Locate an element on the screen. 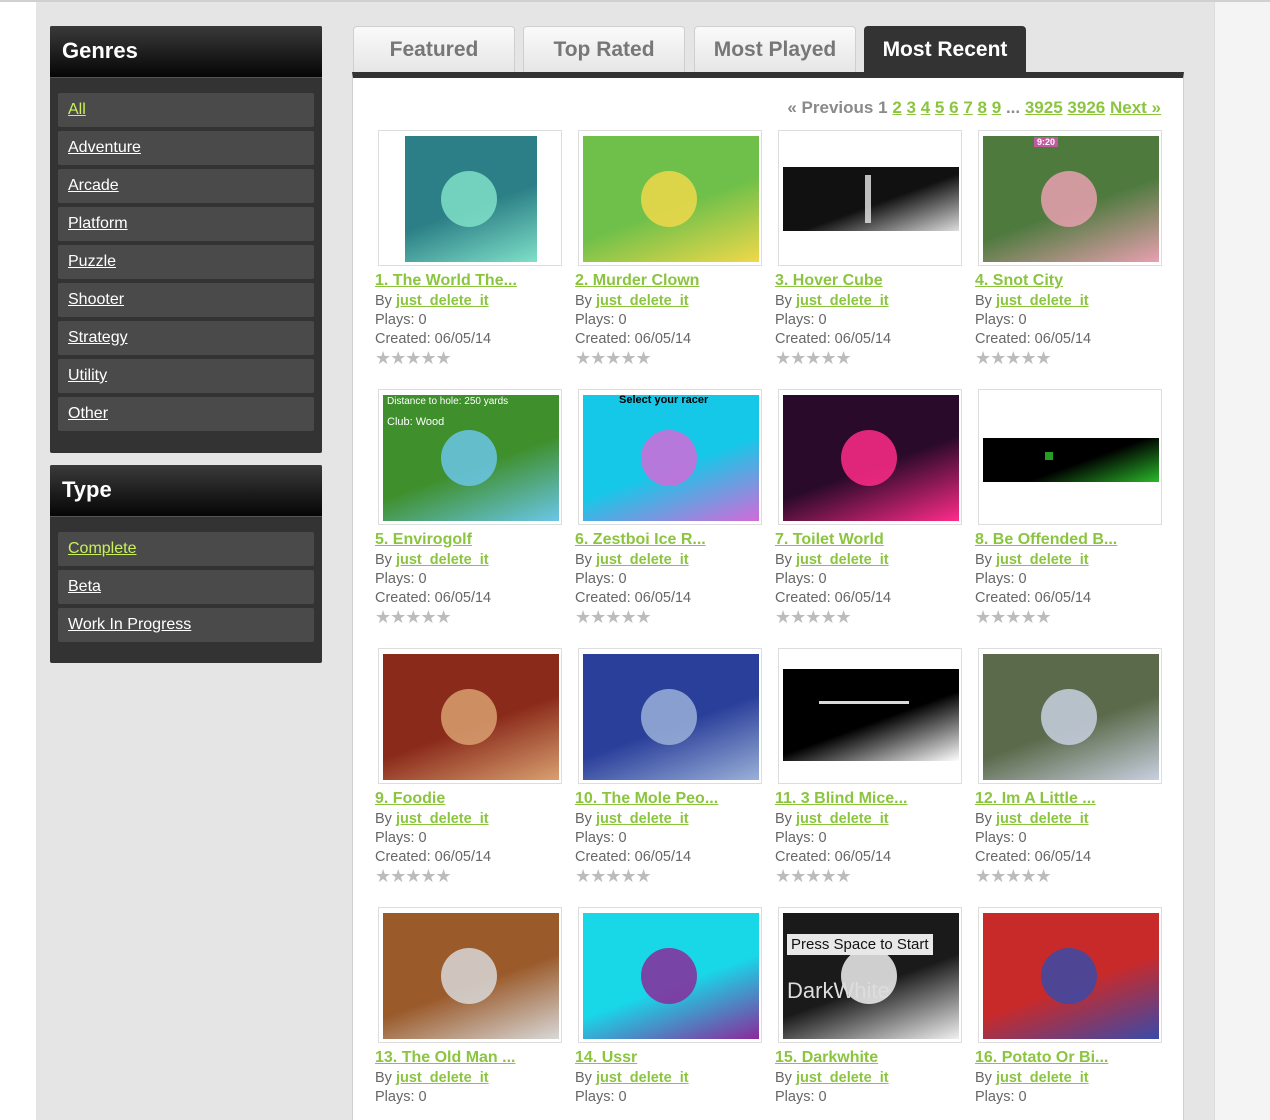 The height and width of the screenshot is (1120, 1270). genre-item: Adventure is located at coordinates (186, 148).